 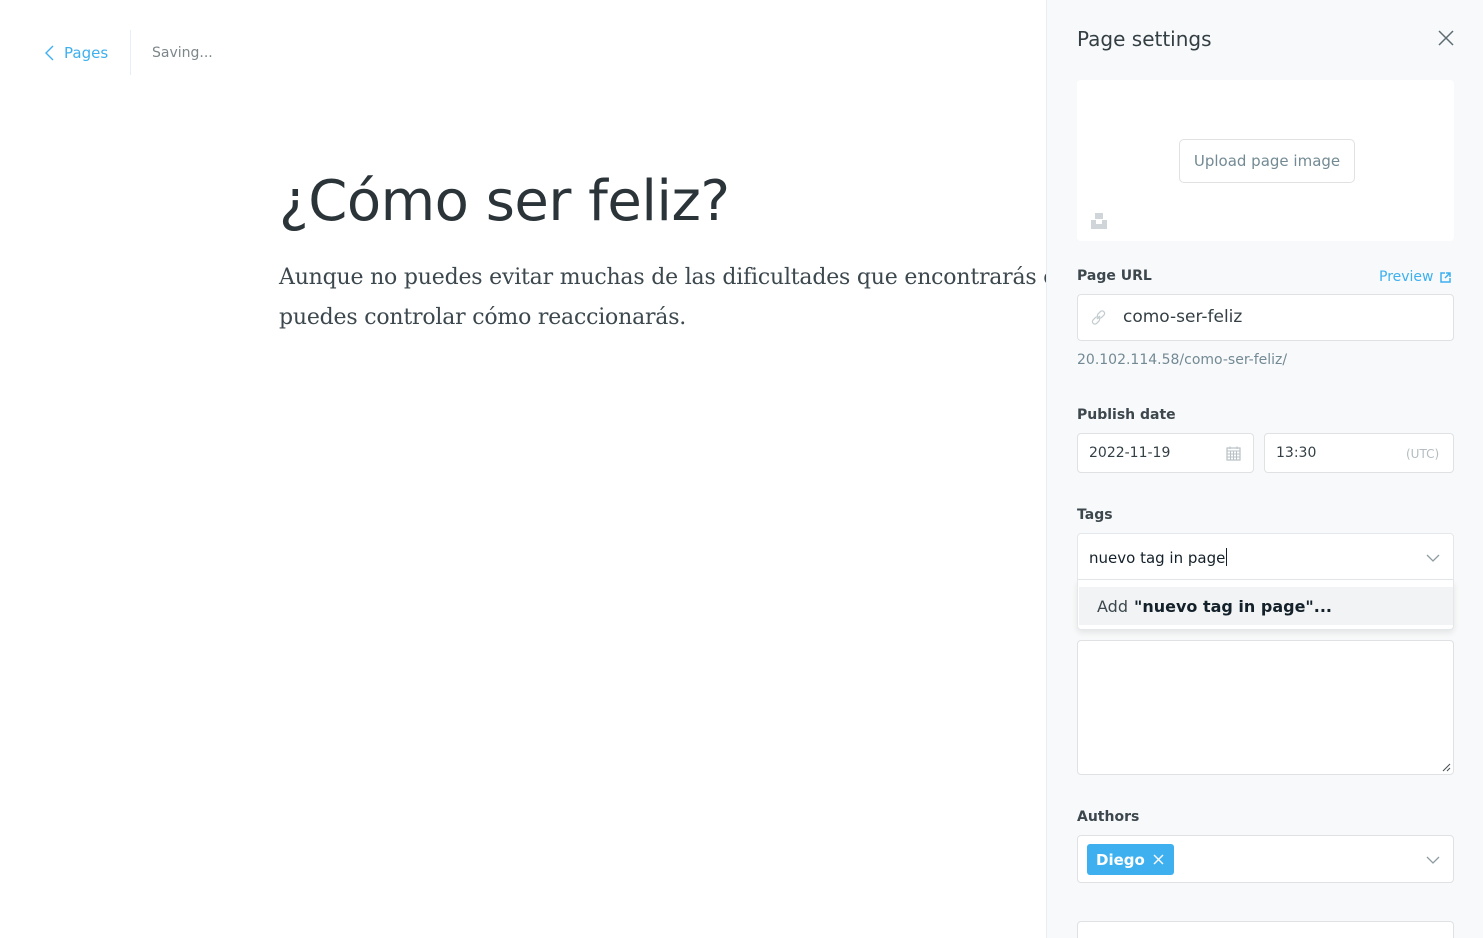 I want to click on tags-input-text: nuevo tag in page, so click(x=1158, y=557).